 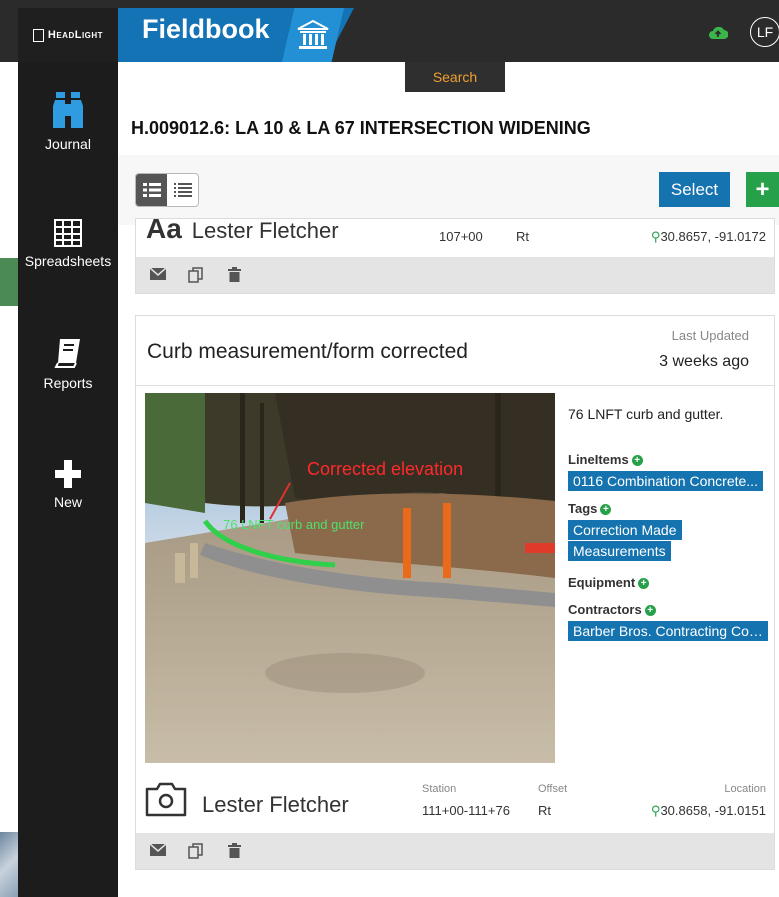 What do you see at coordinates (164, 231) in the screenshot?
I see `text-type-icon: Aa` at bounding box center [164, 231].